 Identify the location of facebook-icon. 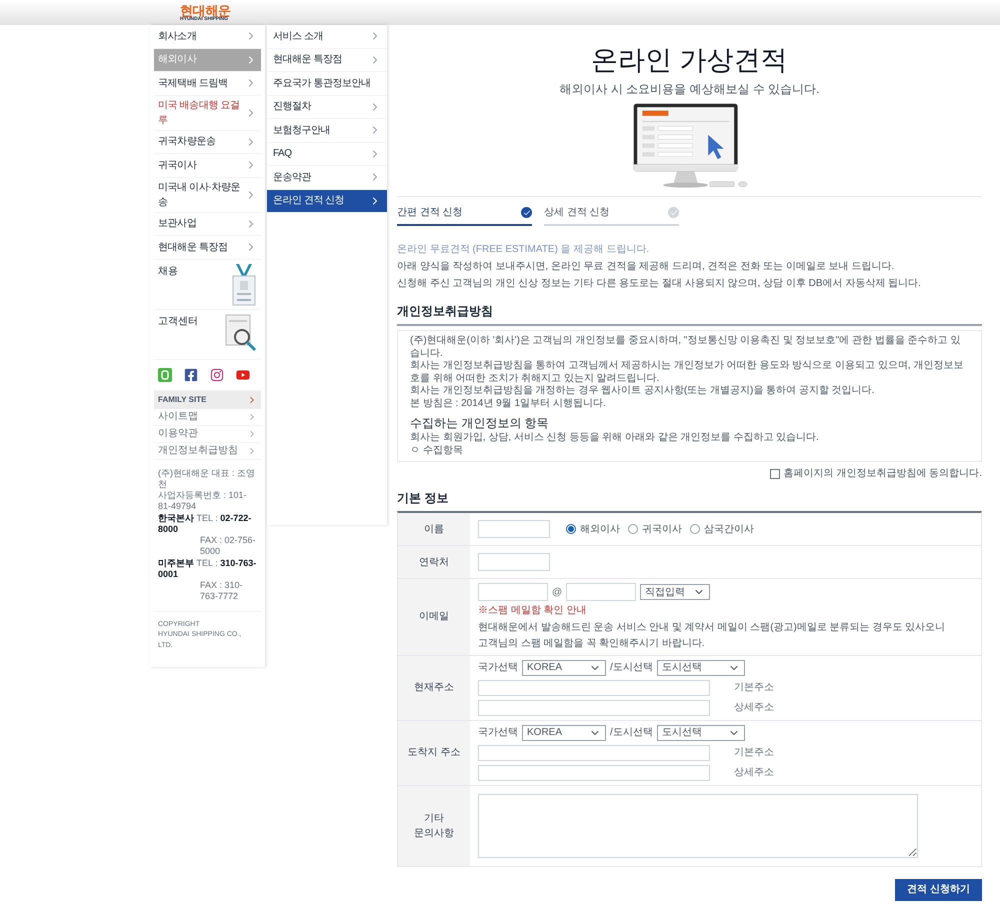
(191, 375).